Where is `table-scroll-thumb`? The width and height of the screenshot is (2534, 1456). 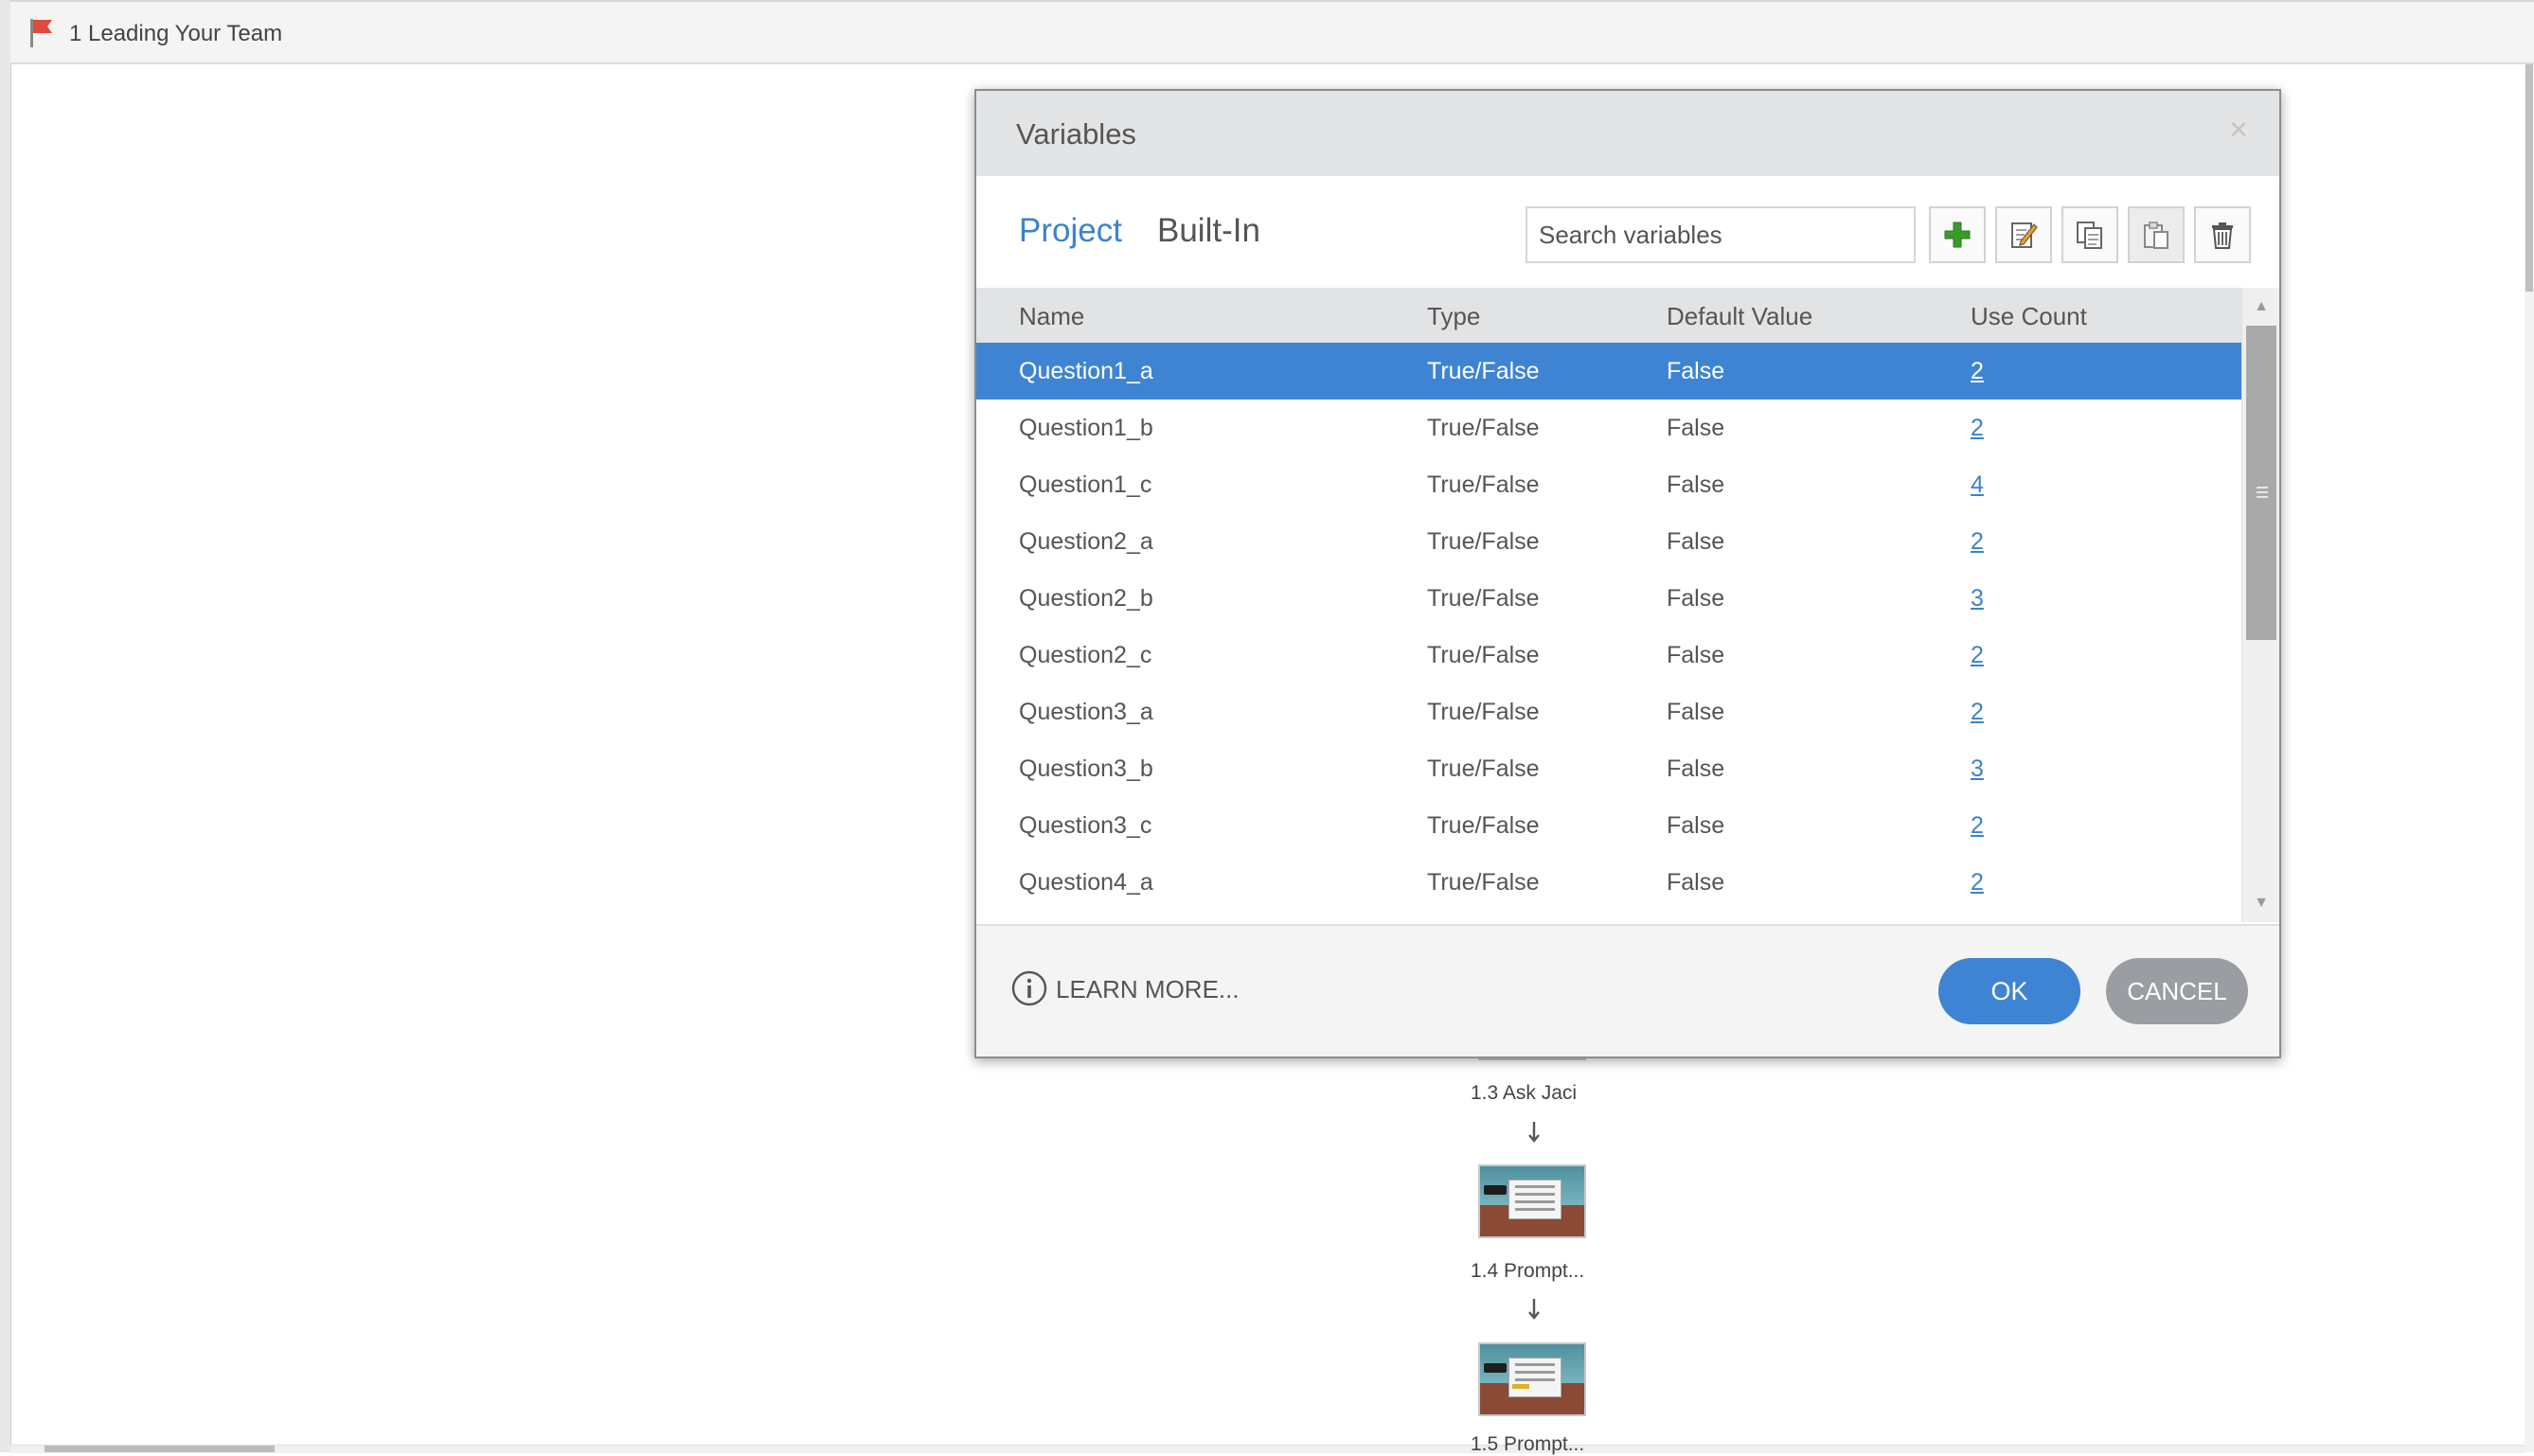
table-scroll-thumb is located at coordinates (2261, 483).